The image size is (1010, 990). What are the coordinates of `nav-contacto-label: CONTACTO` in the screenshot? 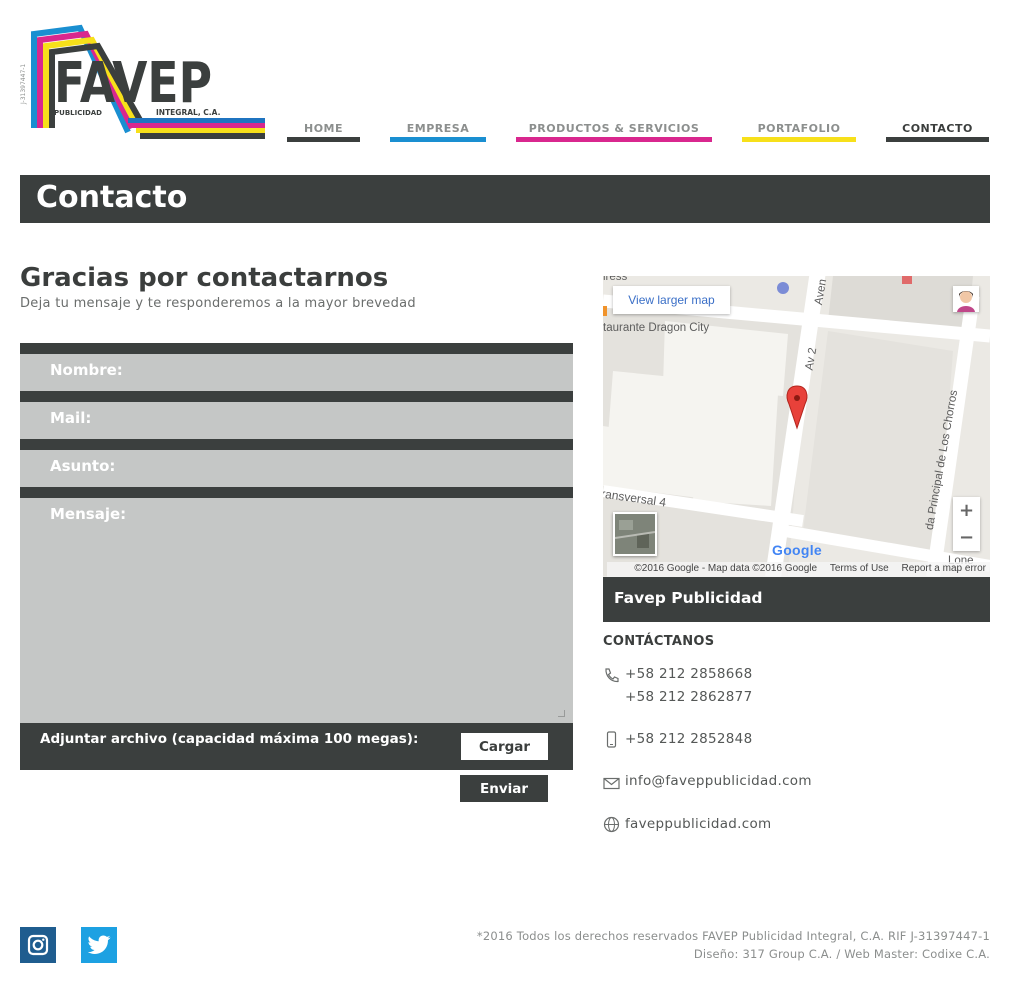 It's located at (937, 128).